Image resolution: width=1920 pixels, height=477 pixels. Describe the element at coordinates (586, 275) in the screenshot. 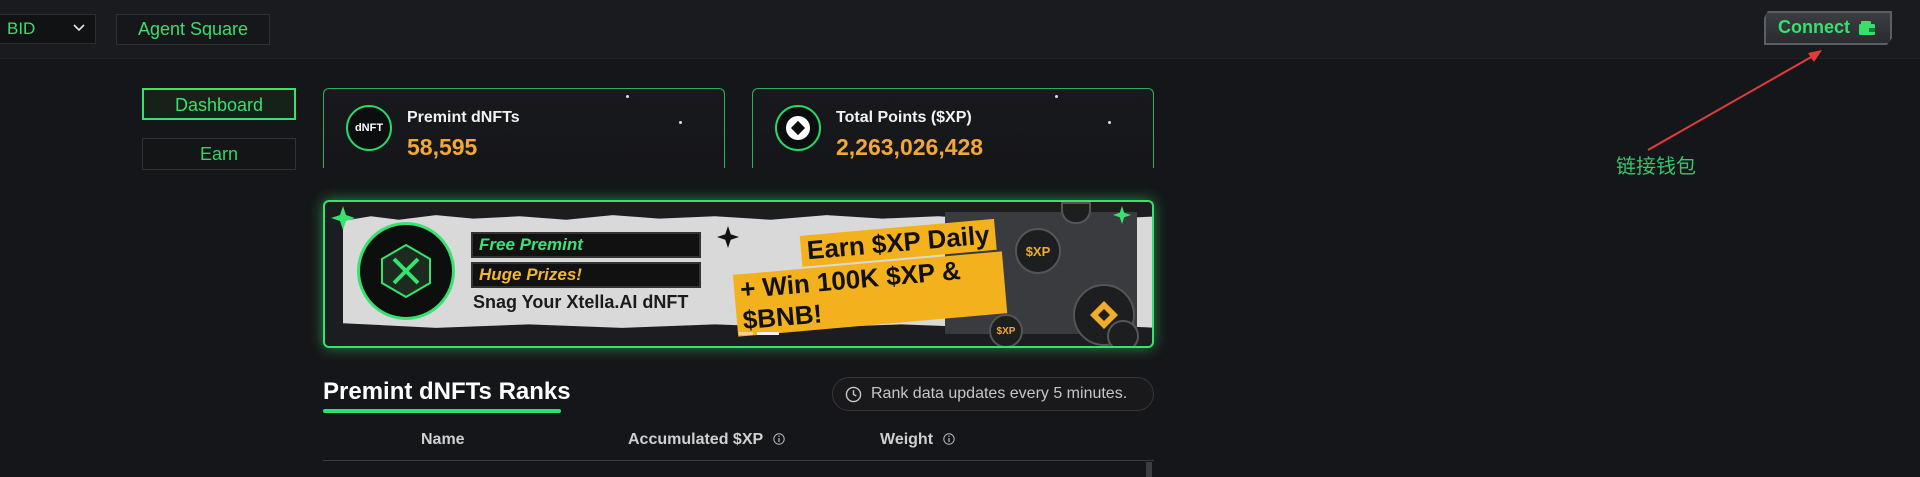

I see `huge-prizes-tag: Huge Prizes!` at that location.